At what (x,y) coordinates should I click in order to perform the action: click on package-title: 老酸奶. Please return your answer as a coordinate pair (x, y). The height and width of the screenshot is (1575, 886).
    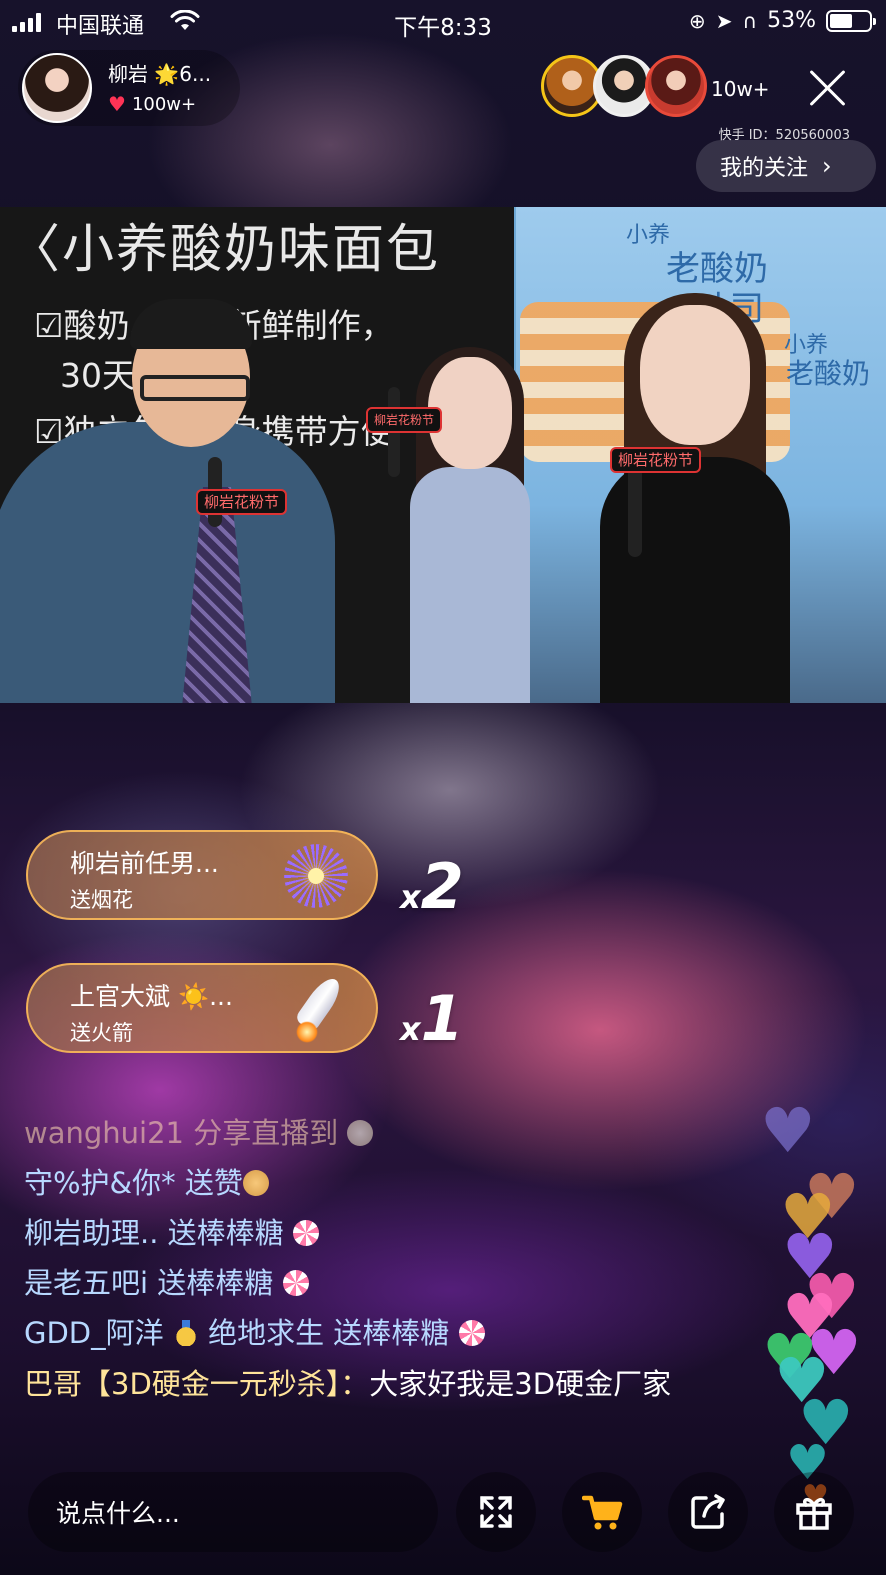
    Looking at the image, I should click on (828, 373).